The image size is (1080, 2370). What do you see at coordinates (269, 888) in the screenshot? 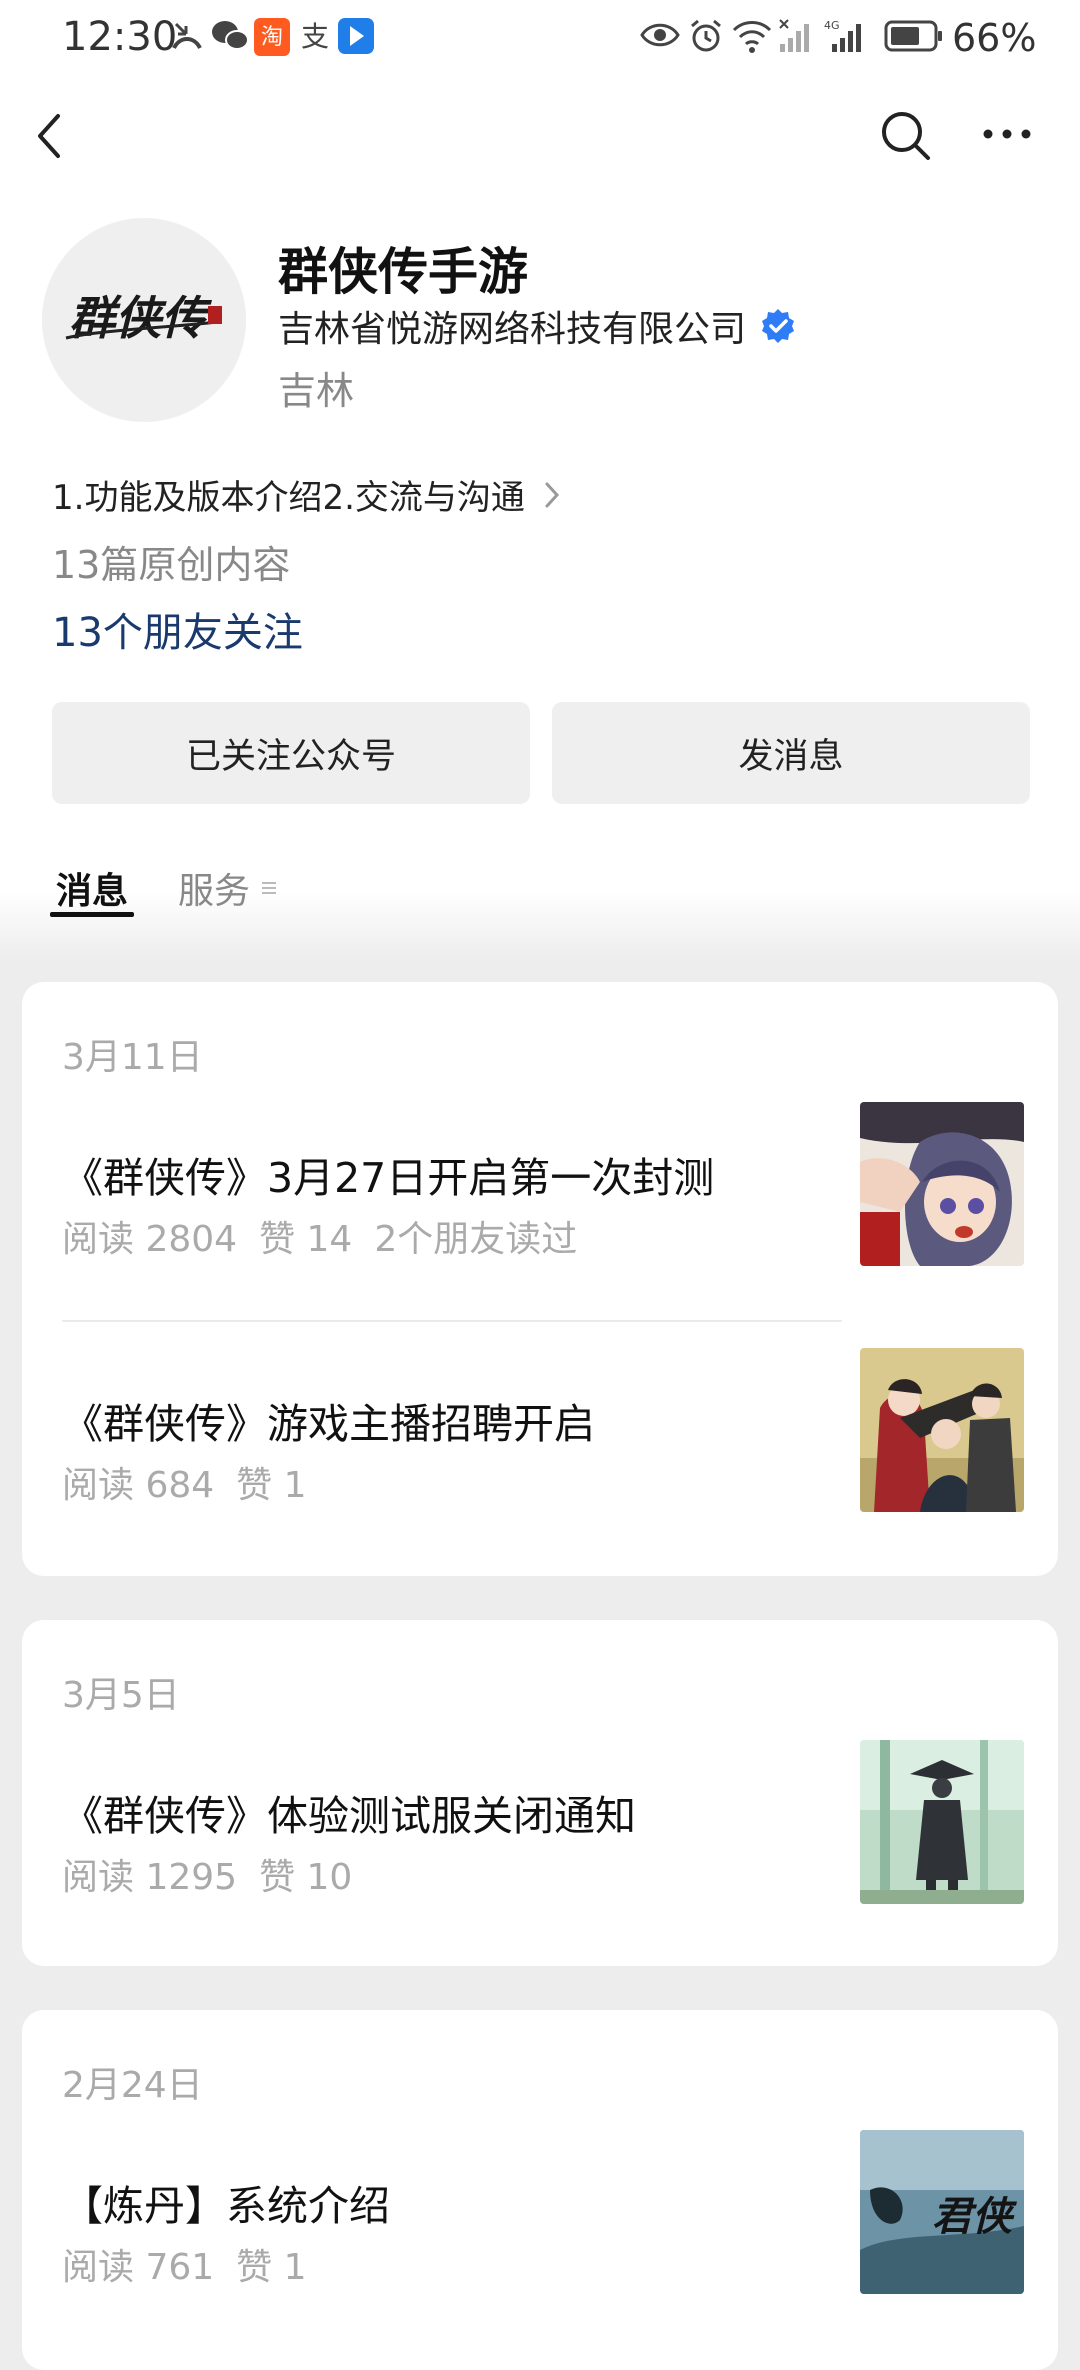
I see `menu-lines-icon` at bounding box center [269, 888].